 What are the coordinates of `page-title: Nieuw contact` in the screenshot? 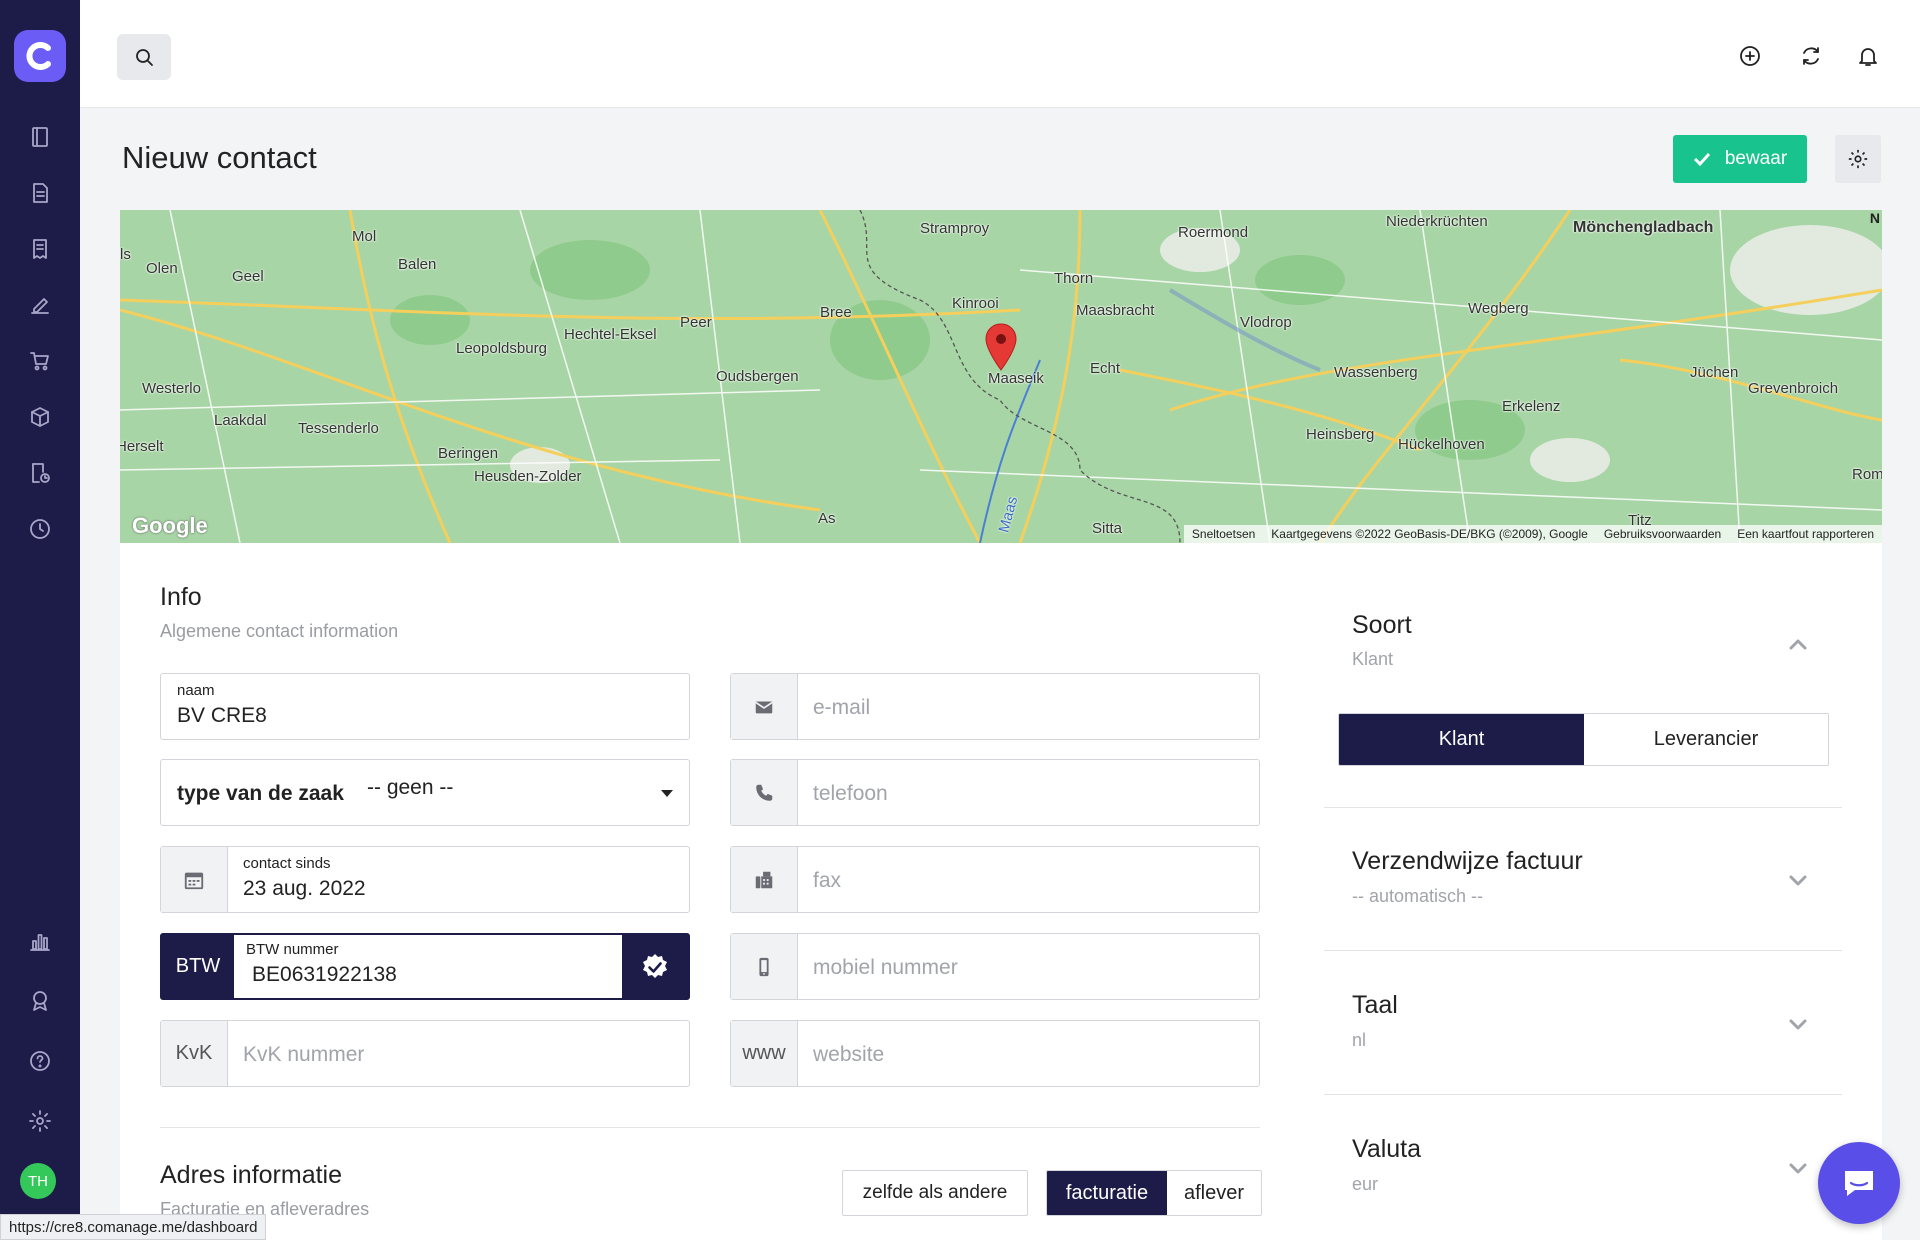 It's located at (219, 157).